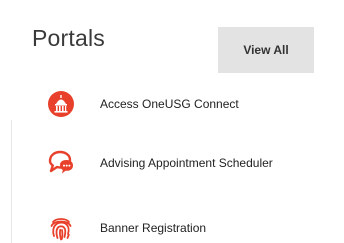  What do you see at coordinates (169, 104) in the screenshot?
I see `portal-label: Access OneUSG Connect` at bounding box center [169, 104].